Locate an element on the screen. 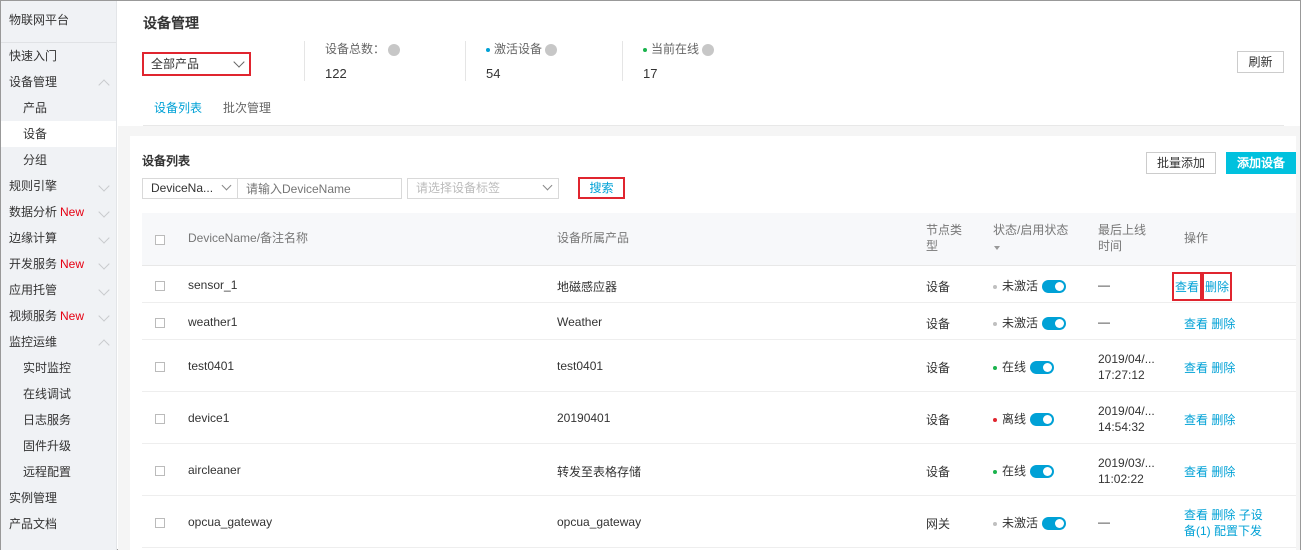 The height and width of the screenshot is (550, 1301). sidebar-item-label: 实时监控 is located at coordinates (47, 368).